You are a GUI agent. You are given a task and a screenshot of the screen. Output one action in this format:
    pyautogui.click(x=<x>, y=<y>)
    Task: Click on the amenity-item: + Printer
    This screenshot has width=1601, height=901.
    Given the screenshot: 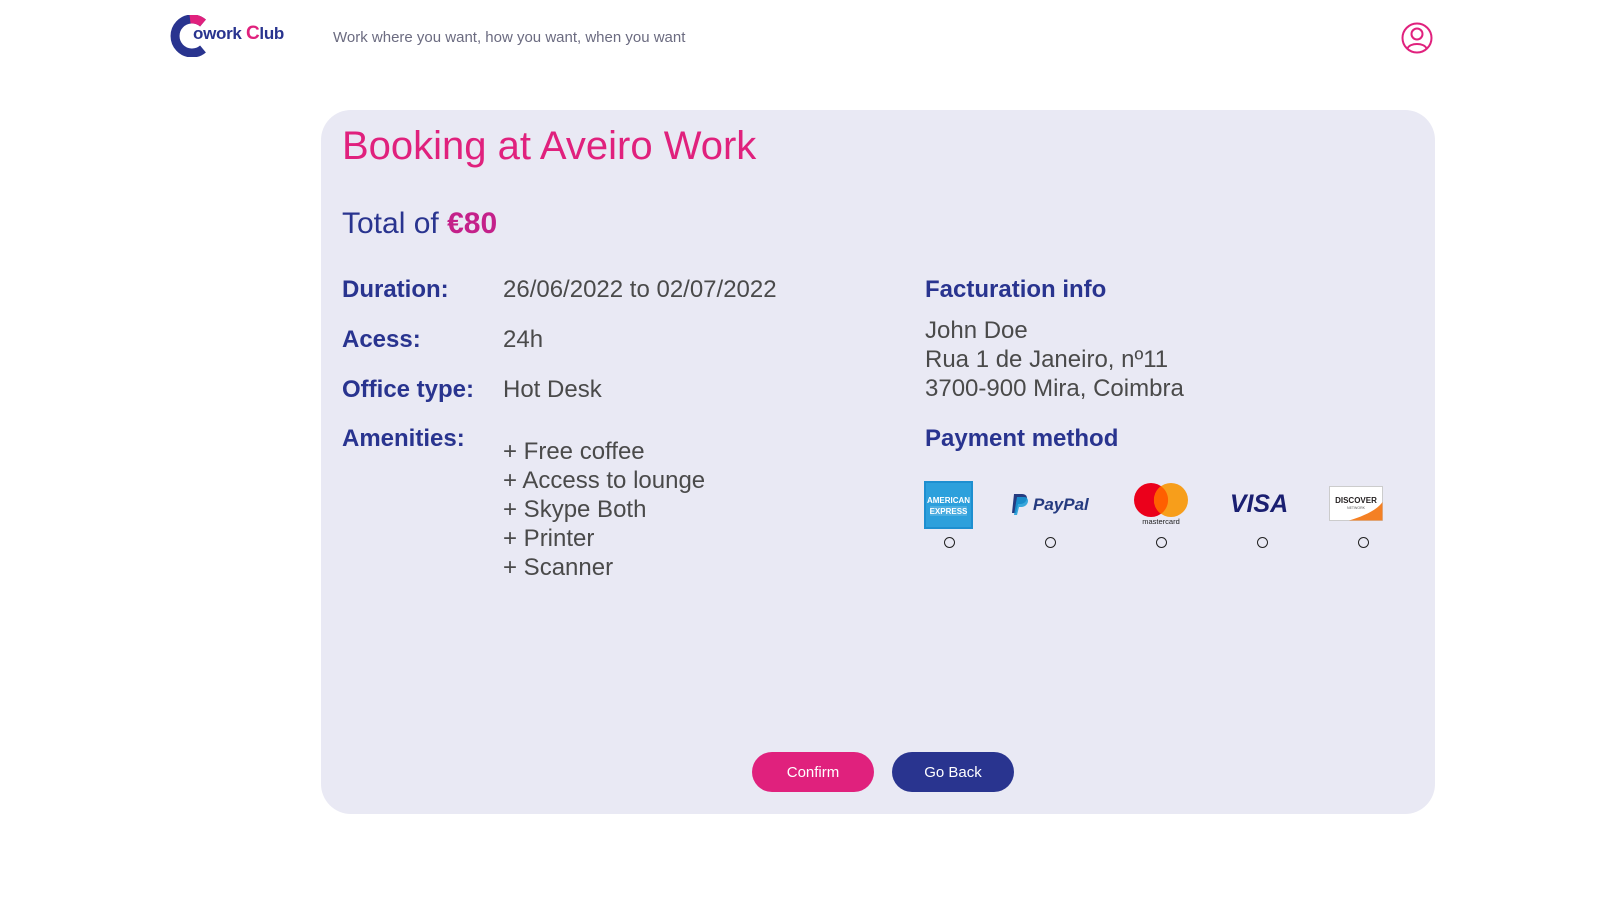 What is the action you would take?
    pyautogui.click(x=549, y=538)
    